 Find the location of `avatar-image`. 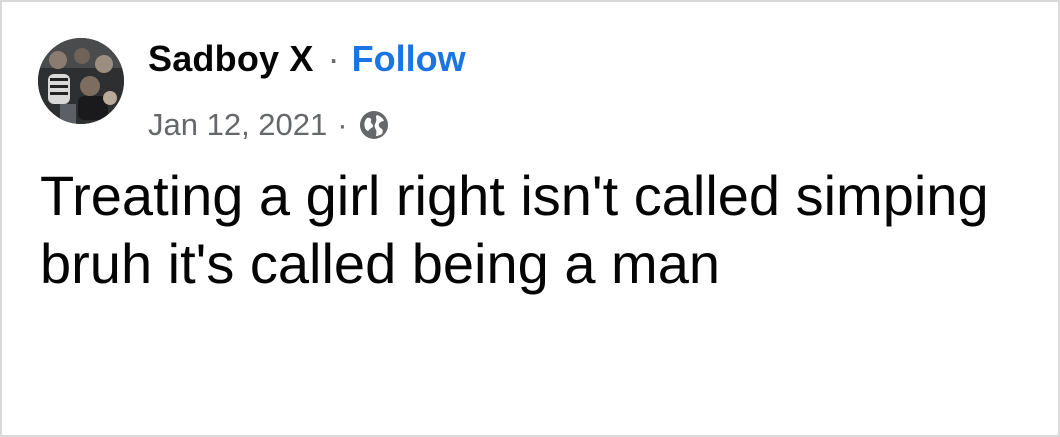

avatar-image is located at coordinates (81, 81).